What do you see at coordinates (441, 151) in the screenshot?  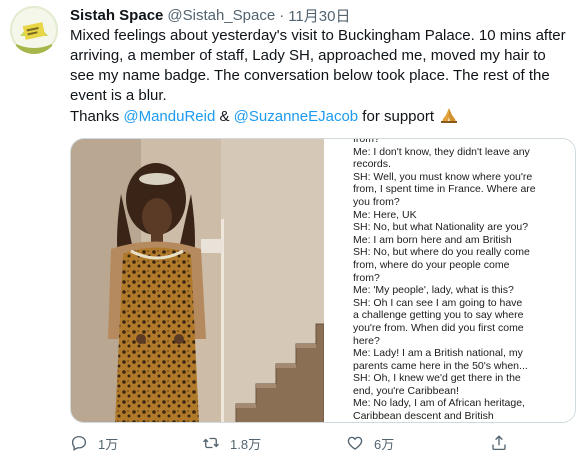 I see `conversation-line: Me: I don't know, they didn't leave any` at bounding box center [441, 151].